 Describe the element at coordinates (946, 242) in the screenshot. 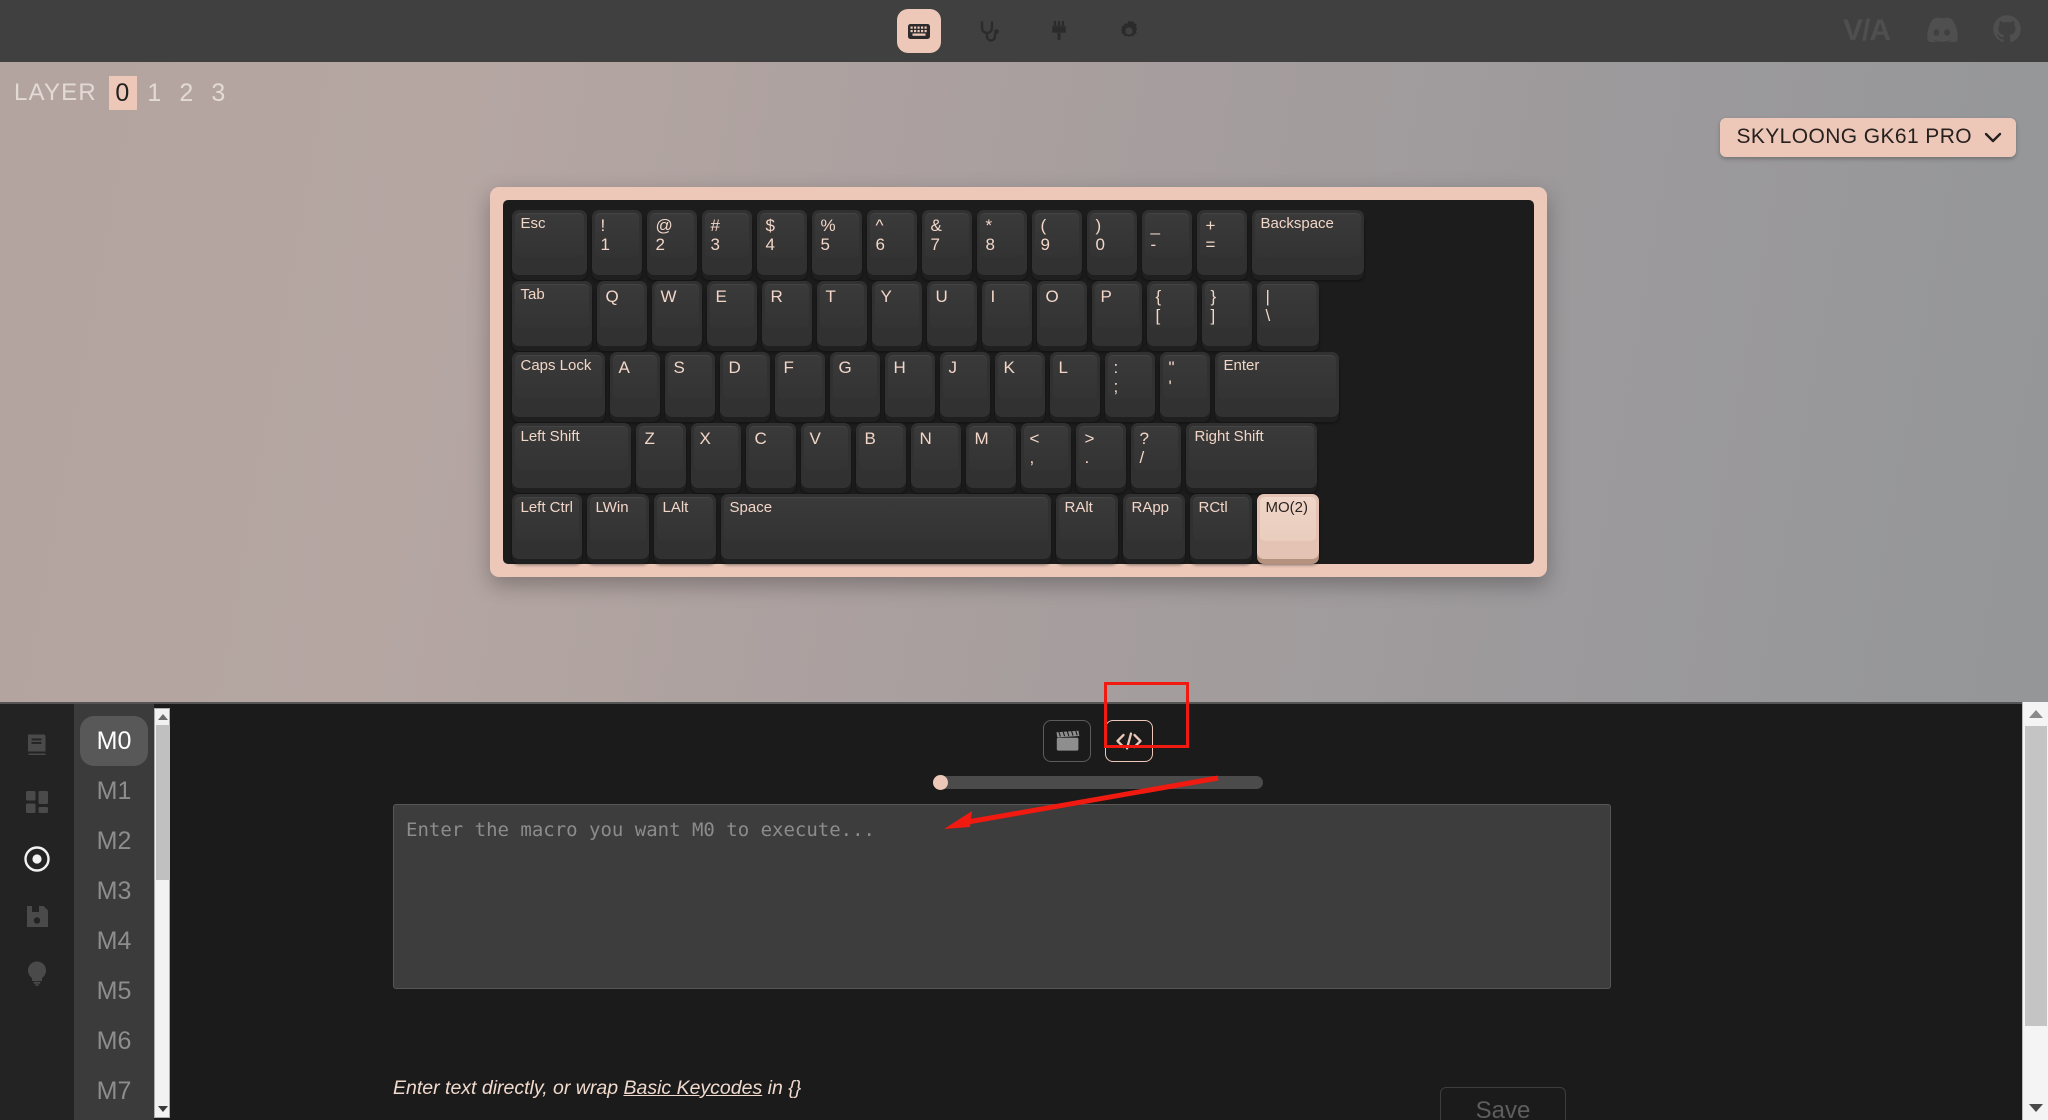

I see `key--7: & 7` at that location.